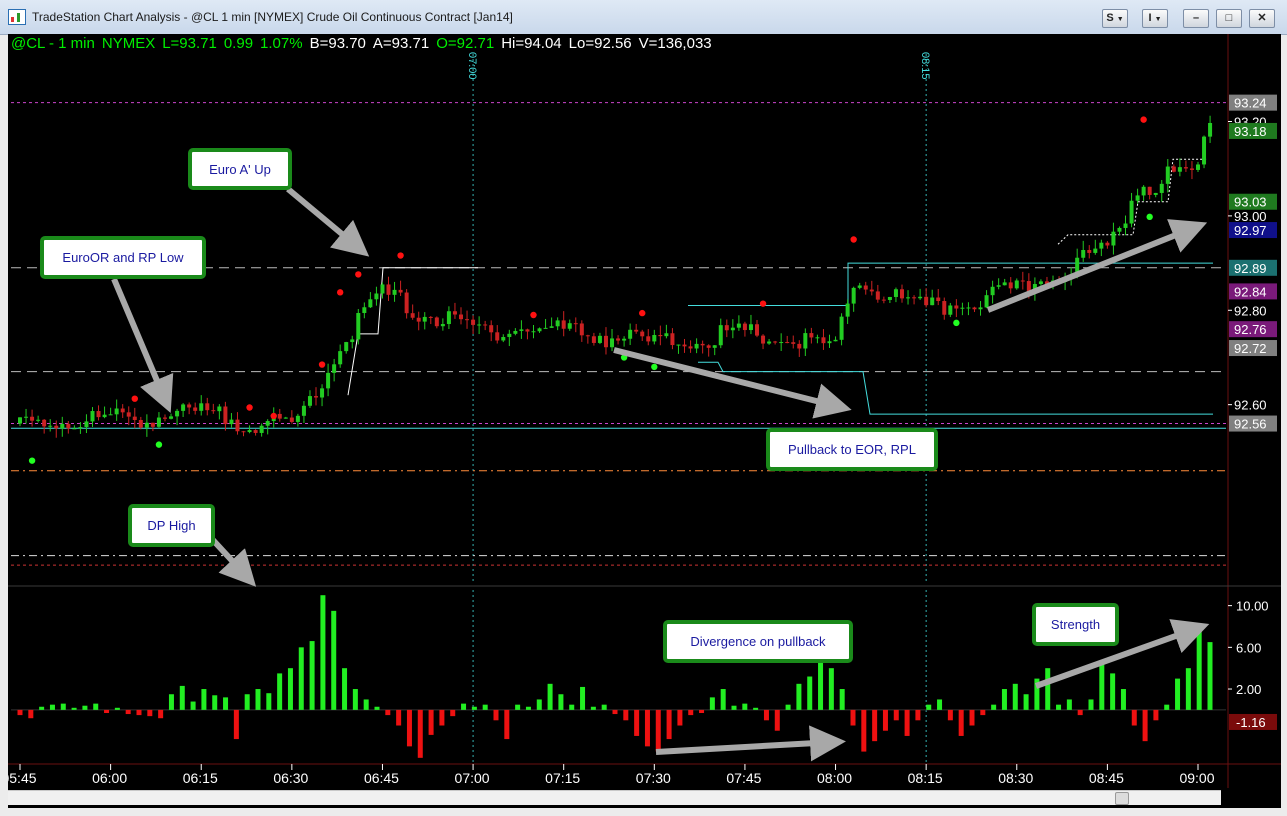 Image resolution: width=1287 pixels, height=816 pixels. I want to click on close-button: ✕, so click(1262, 18).